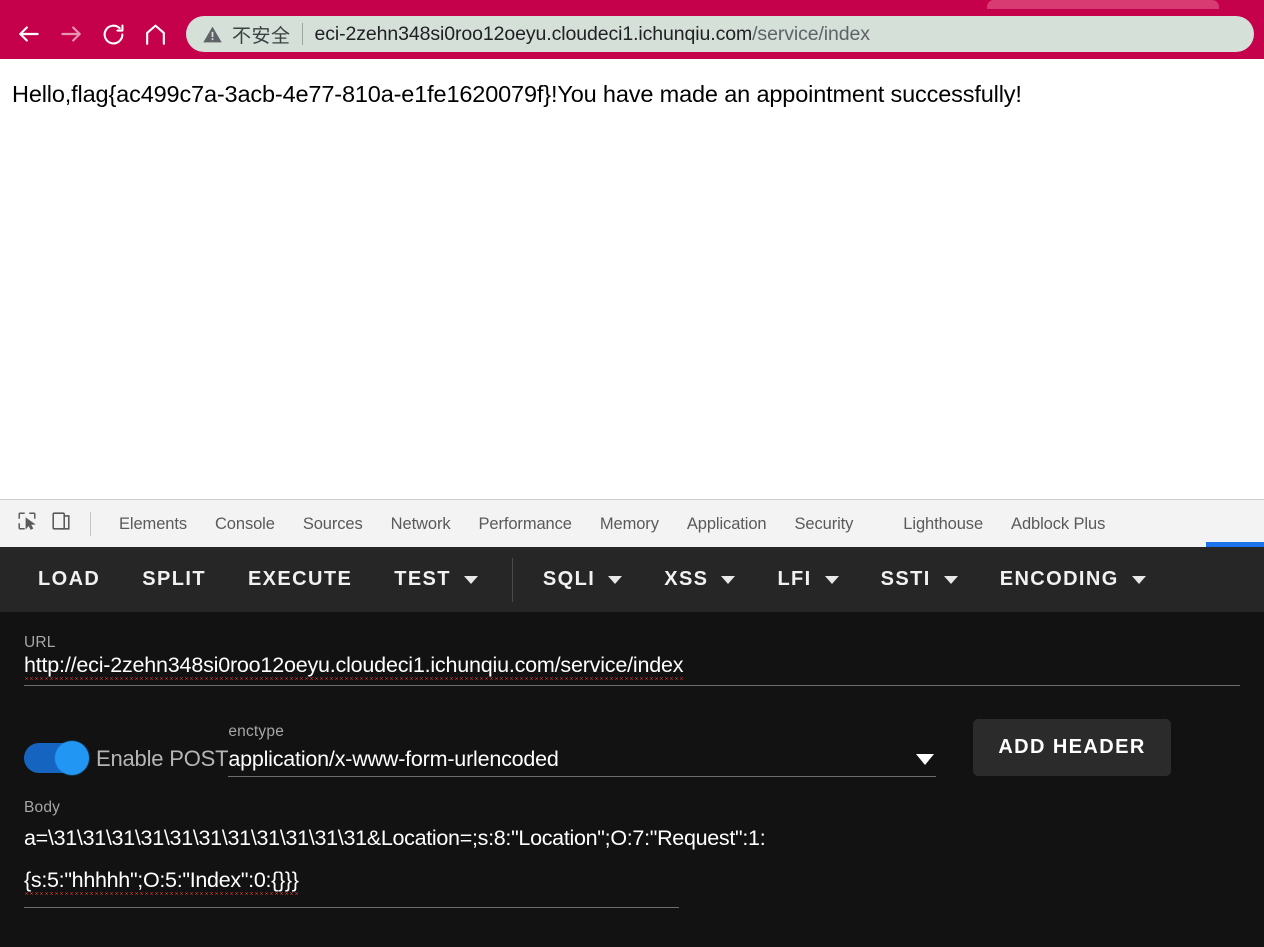 Image resolution: width=1264 pixels, height=947 pixels. Describe the element at coordinates (261, 36) in the screenshot. I see `security-status-text: 不安全` at that location.